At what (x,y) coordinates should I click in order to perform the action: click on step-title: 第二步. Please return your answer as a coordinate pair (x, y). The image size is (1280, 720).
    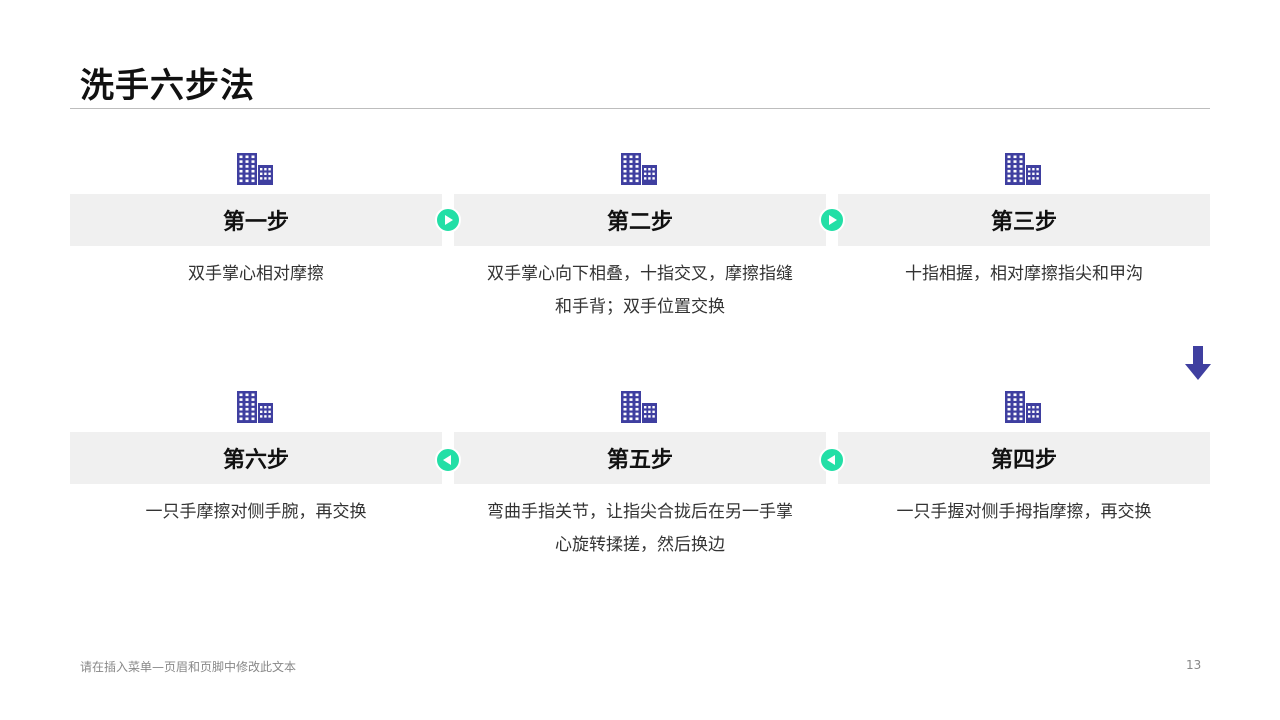
    Looking at the image, I should click on (639, 222).